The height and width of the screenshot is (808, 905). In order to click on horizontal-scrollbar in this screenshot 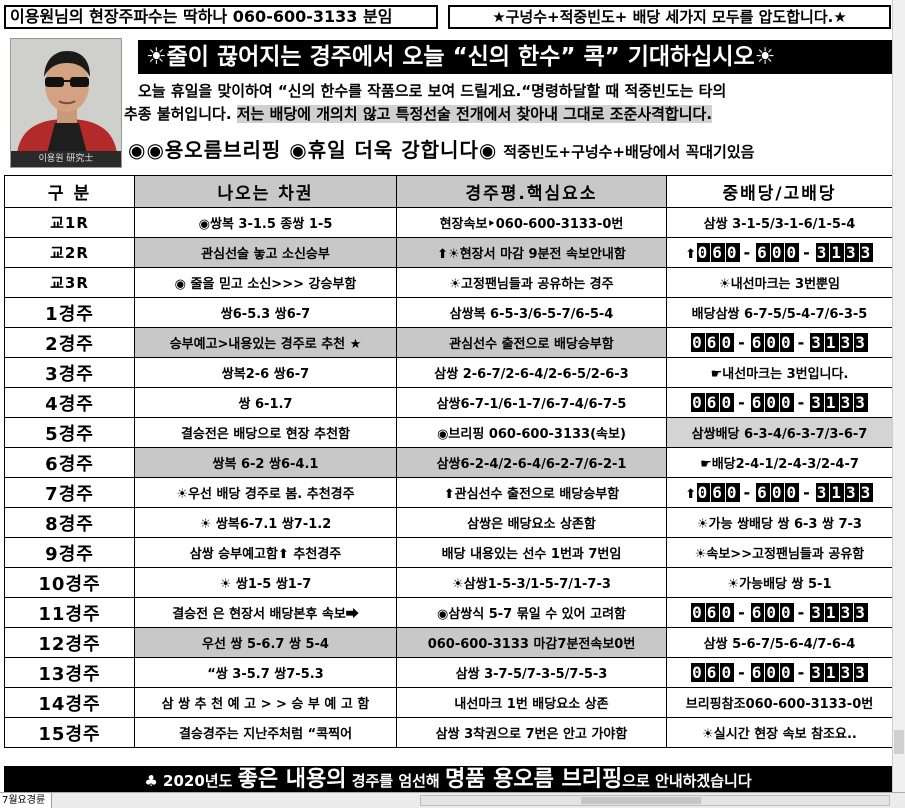, I will do `click(655, 800)`.